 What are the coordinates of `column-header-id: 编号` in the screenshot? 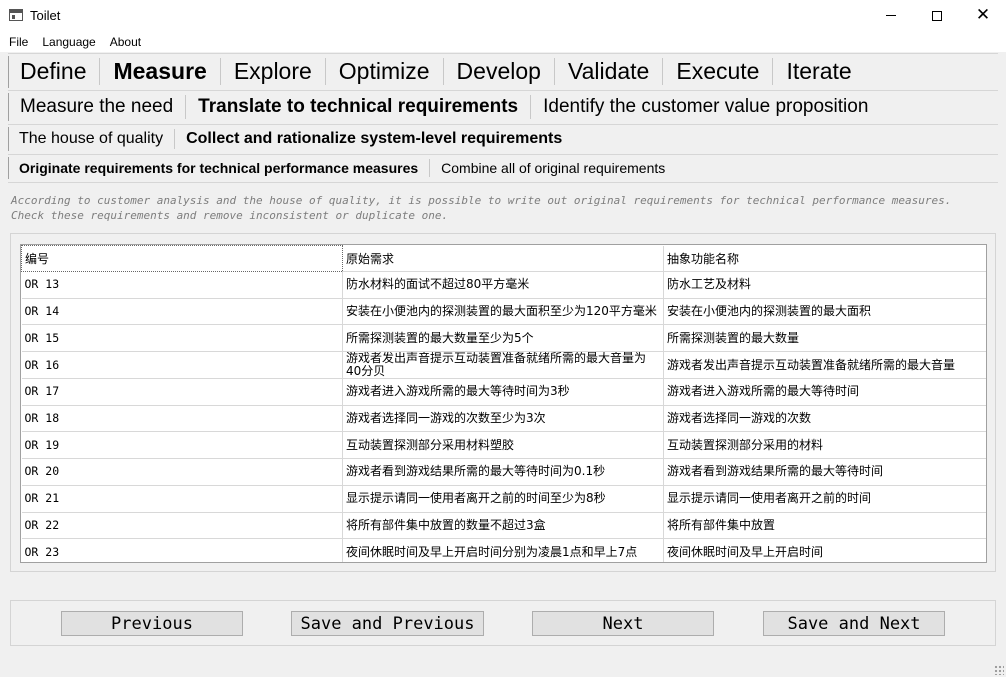 It's located at (182, 258).